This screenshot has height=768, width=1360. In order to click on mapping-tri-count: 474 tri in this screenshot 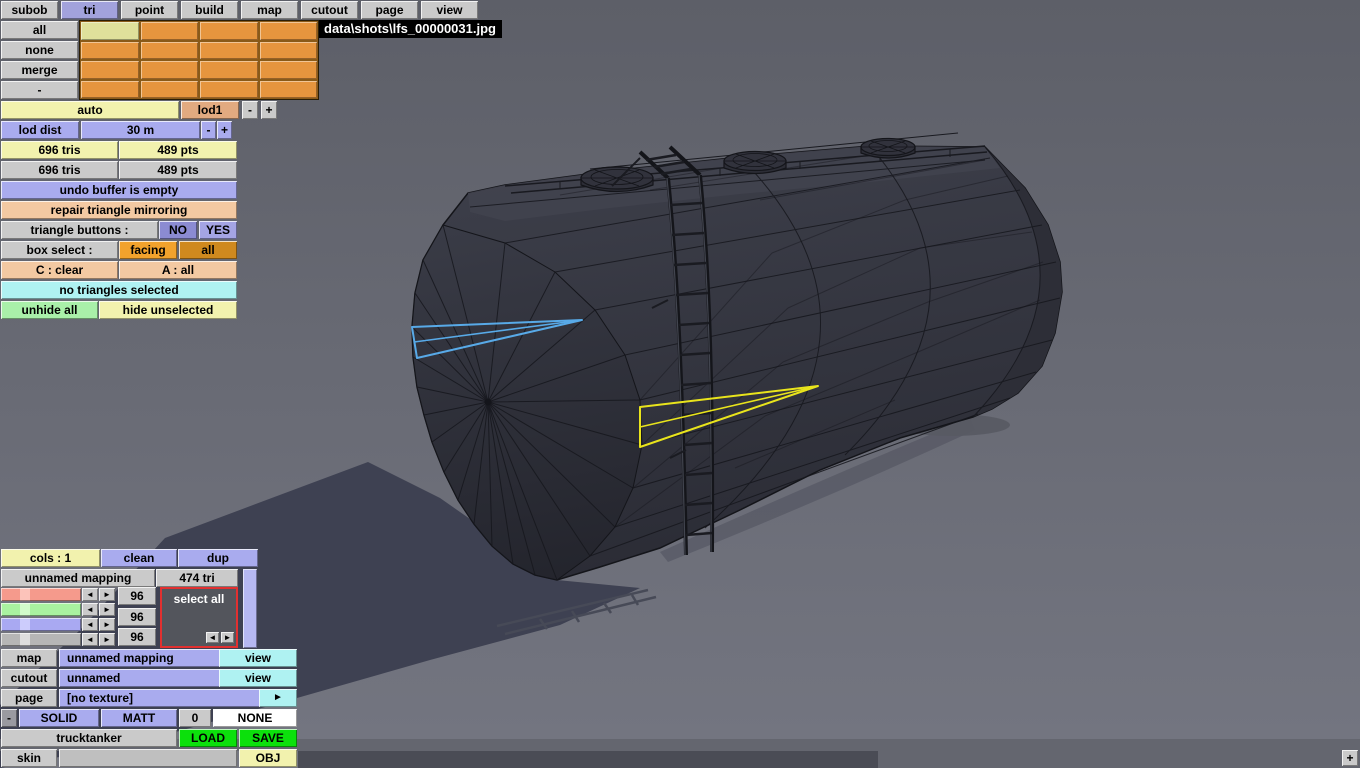, I will do `click(197, 578)`.